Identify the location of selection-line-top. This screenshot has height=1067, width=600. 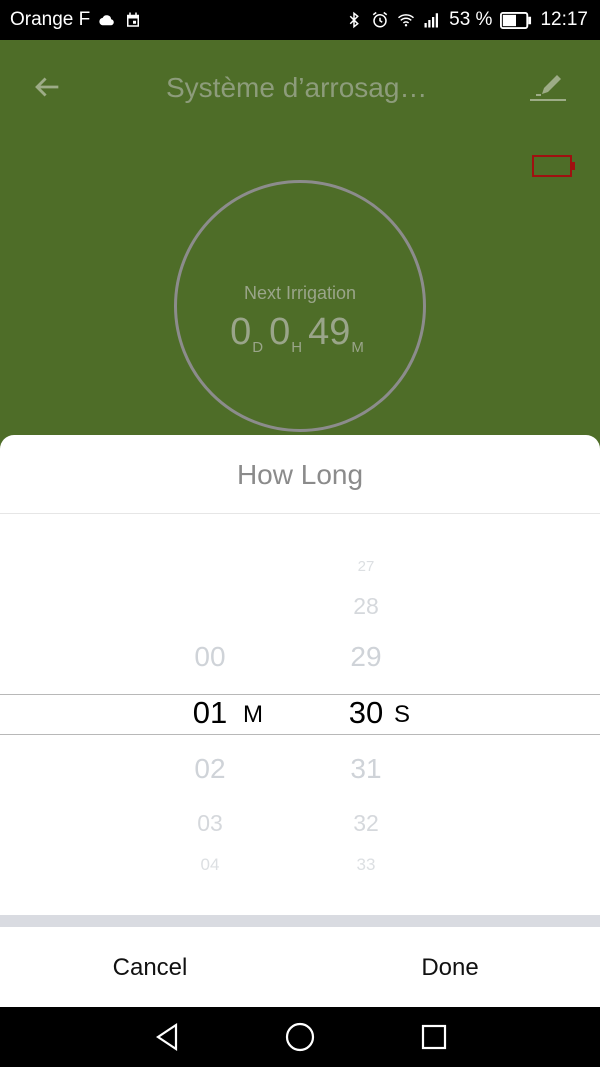
(300, 694).